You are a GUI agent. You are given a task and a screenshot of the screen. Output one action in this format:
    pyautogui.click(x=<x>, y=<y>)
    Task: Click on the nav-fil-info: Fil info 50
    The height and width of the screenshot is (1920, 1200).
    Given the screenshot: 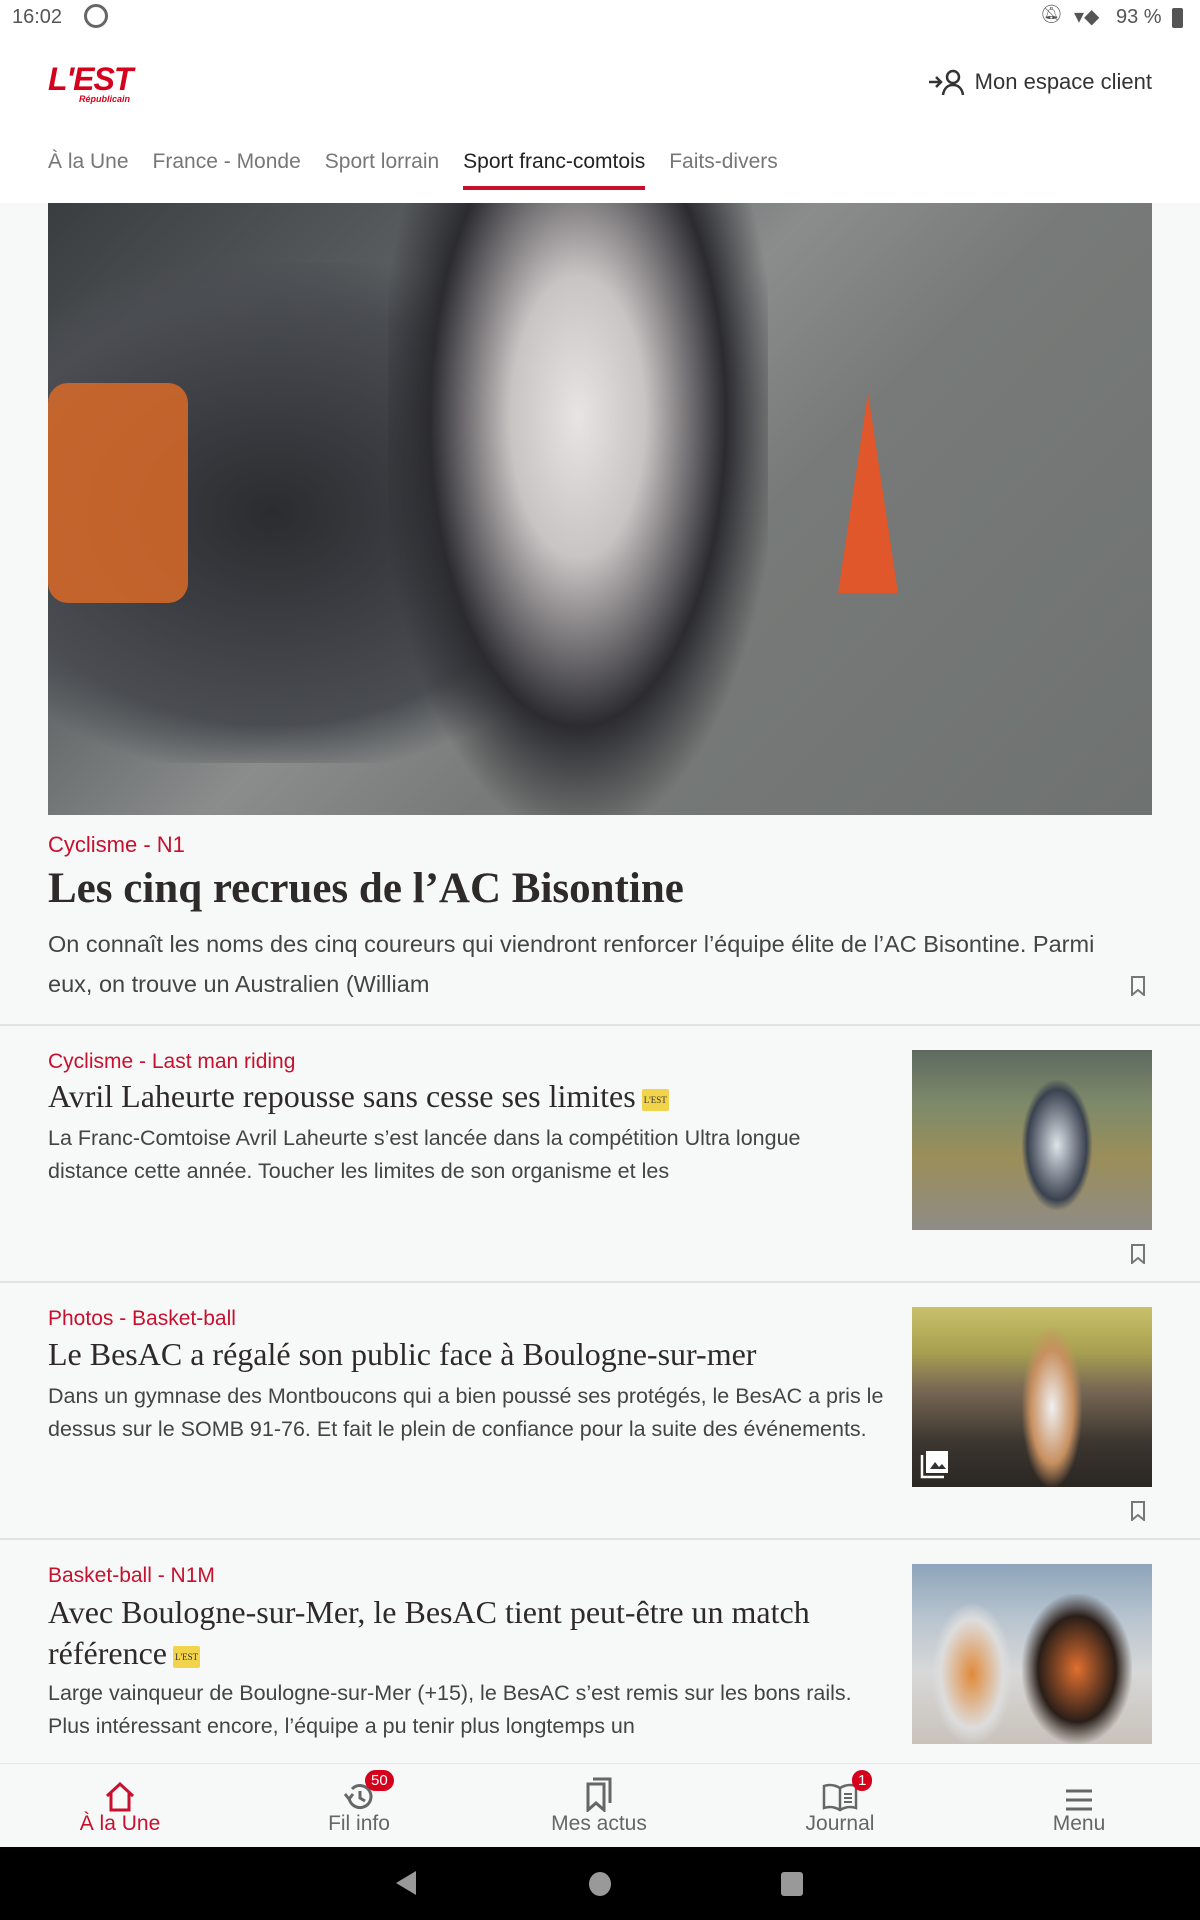 What is the action you would take?
    pyautogui.click(x=359, y=1806)
    